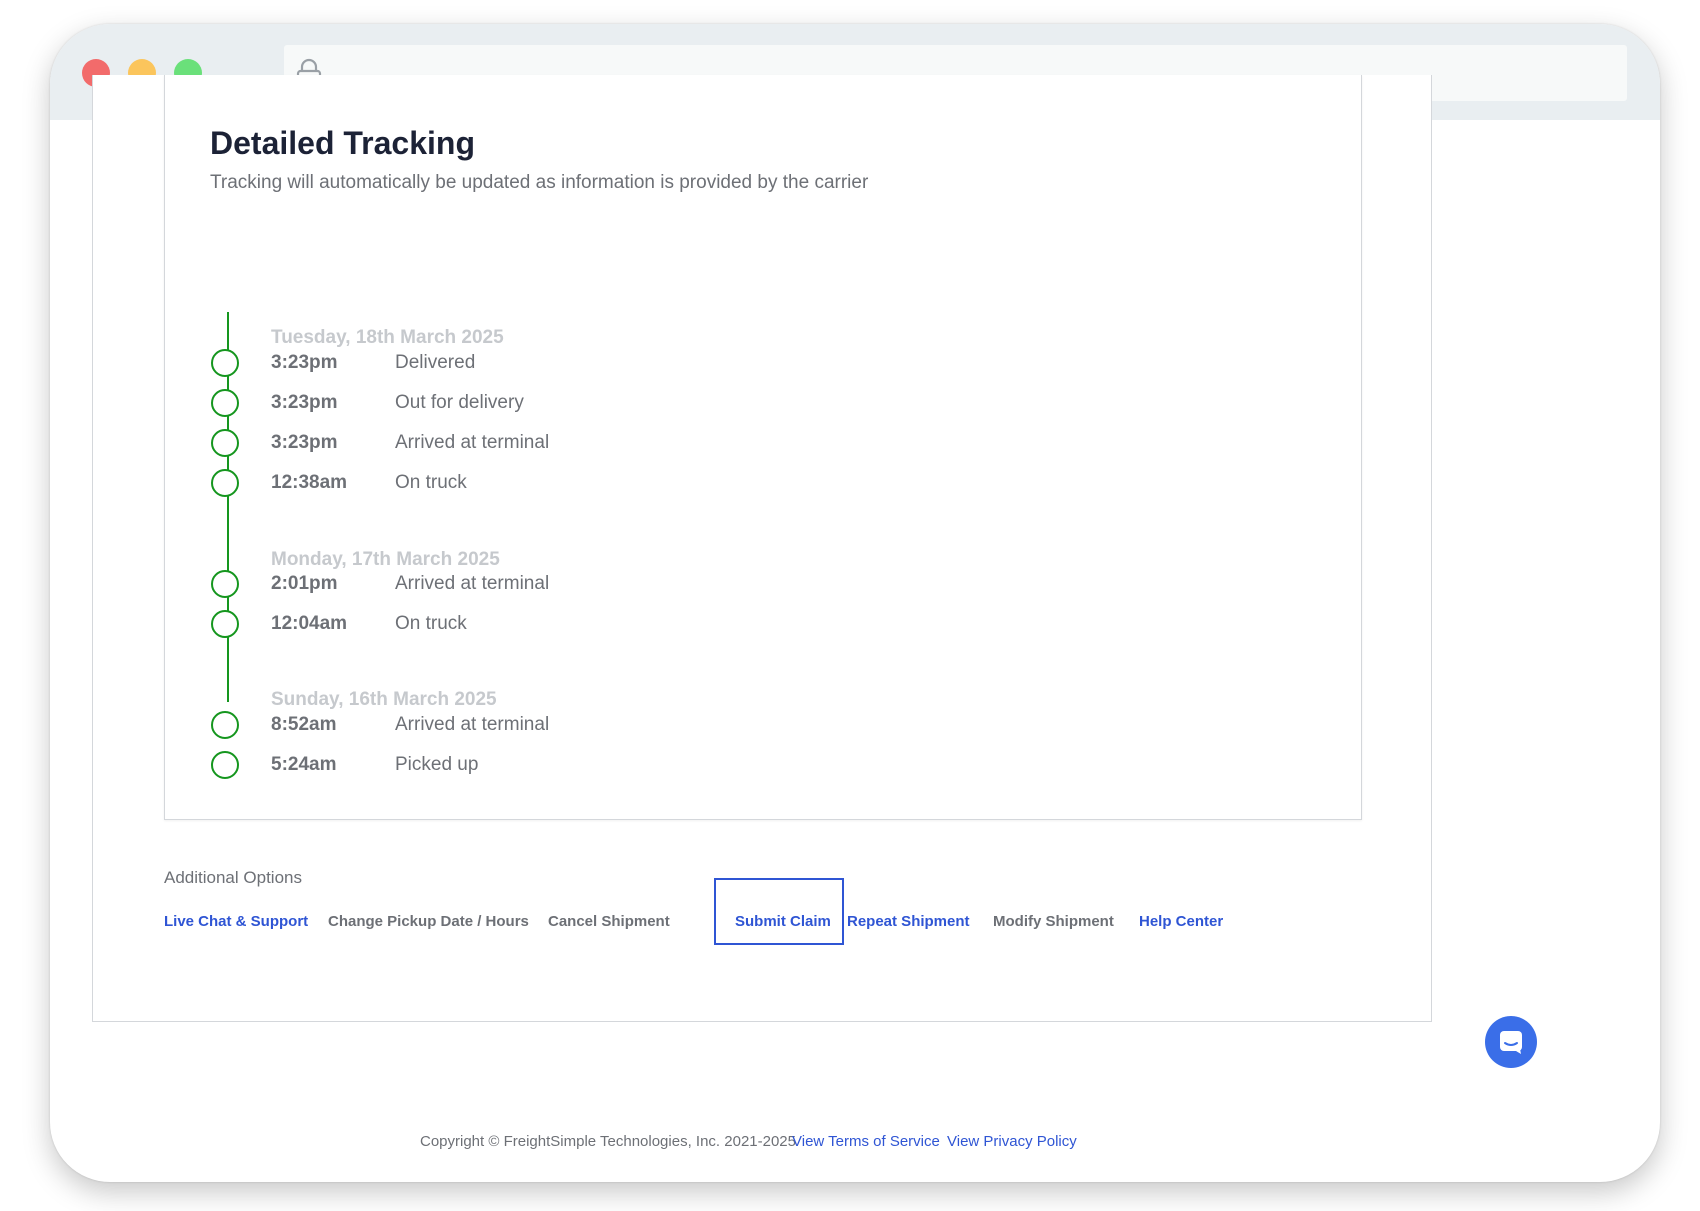 This screenshot has width=1700, height=1211. I want to click on event-description: Out for delivery, so click(459, 402).